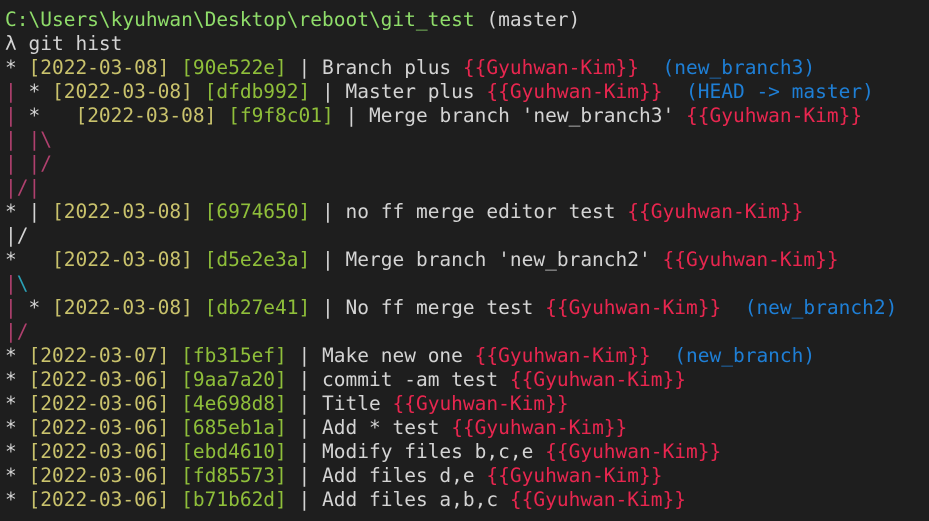 The height and width of the screenshot is (521, 929). I want to click on commit-hash: [ebd4610], so click(234, 451).